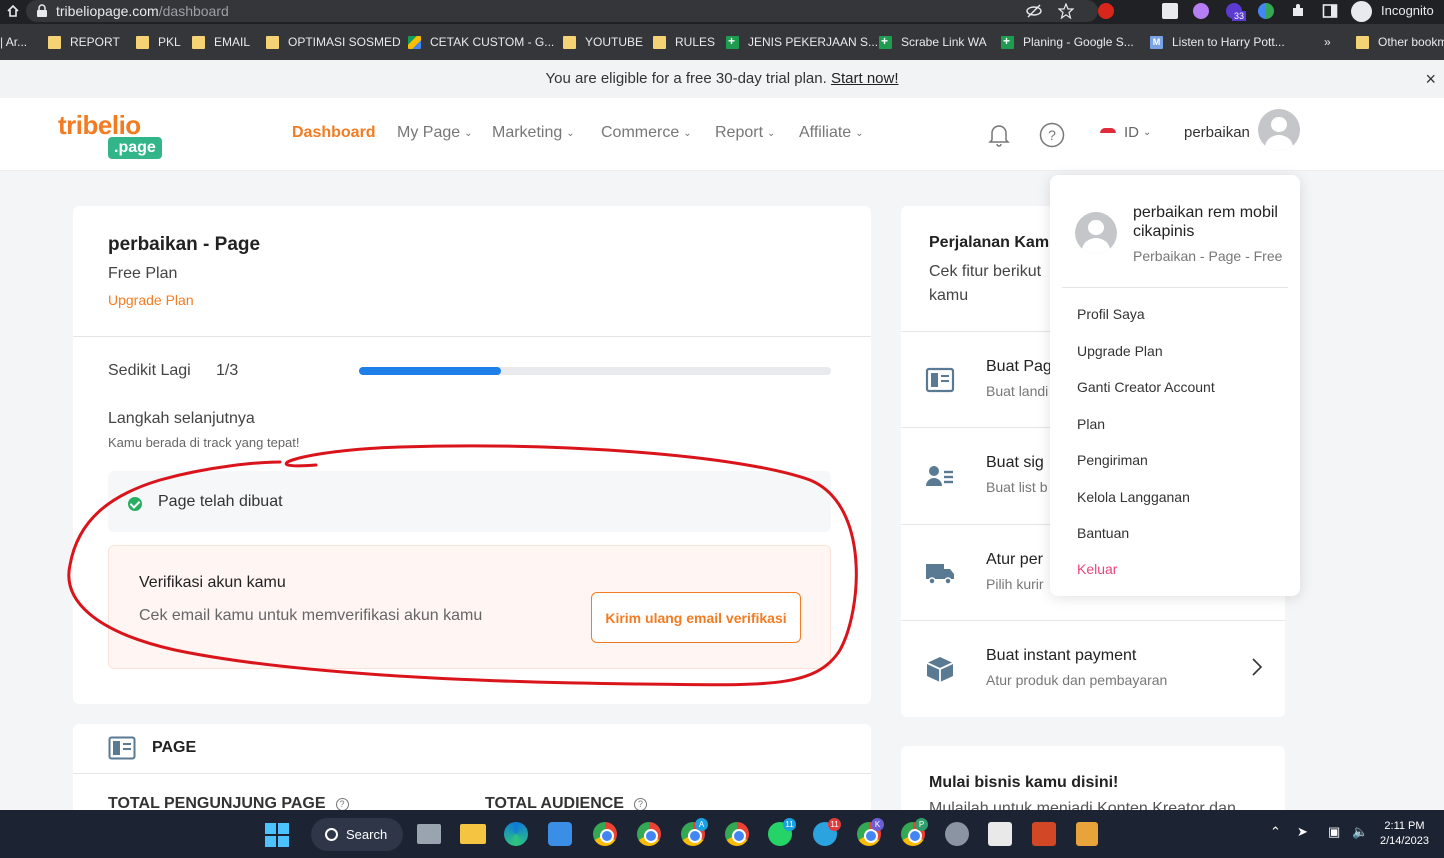 The height and width of the screenshot is (858, 1444). What do you see at coordinates (1407, 10) in the screenshot?
I see `incognito-label: Incognito` at bounding box center [1407, 10].